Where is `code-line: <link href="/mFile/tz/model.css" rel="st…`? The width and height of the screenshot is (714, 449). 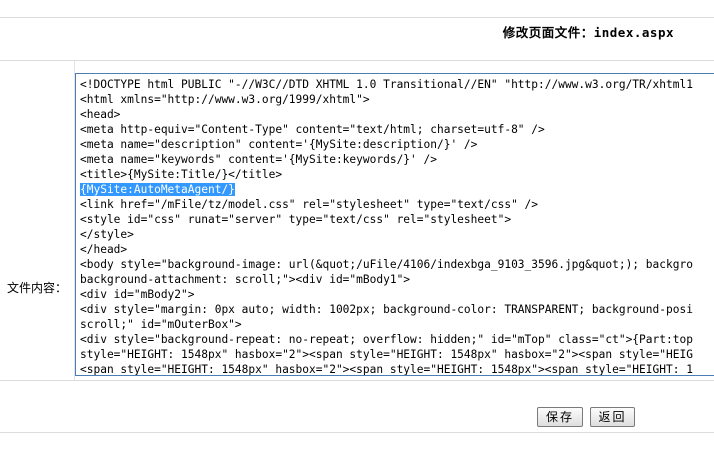 code-line: <link href="/mFile/tz/model.css" rel="st… is located at coordinates (309, 204).